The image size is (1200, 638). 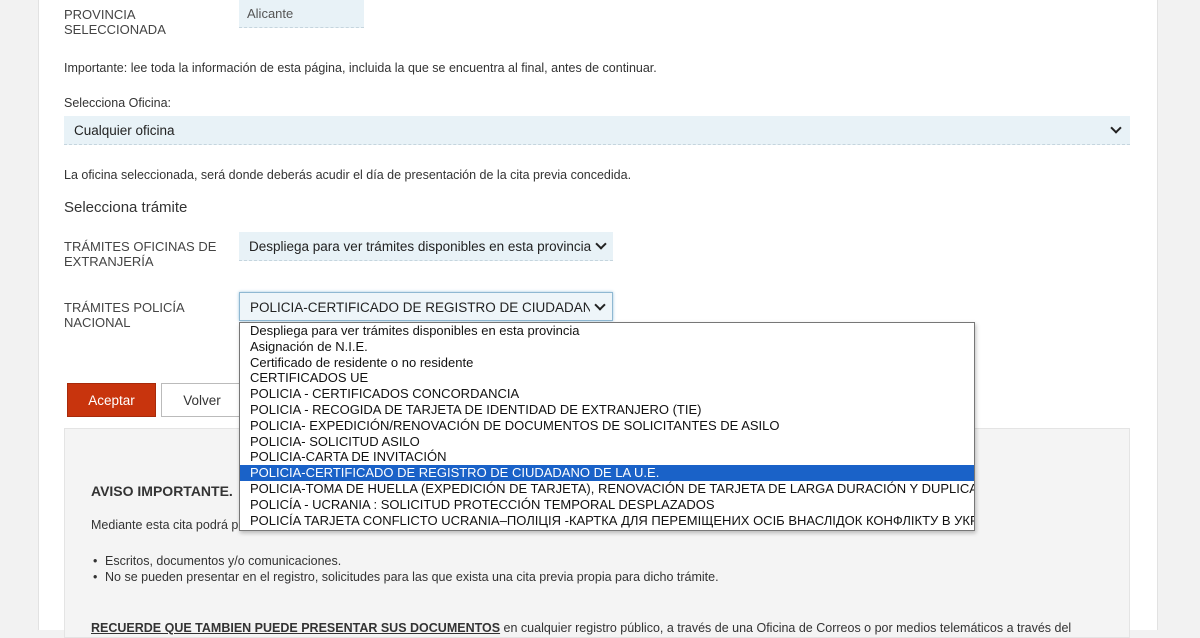 I want to click on accept-button: Aceptar, so click(x=111, y=400).